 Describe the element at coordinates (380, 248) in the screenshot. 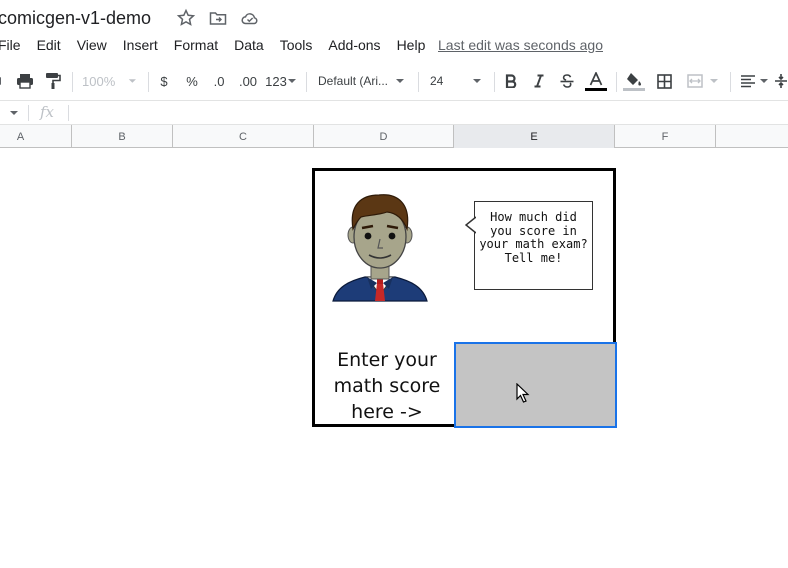

I see `character-illustration` at that location.